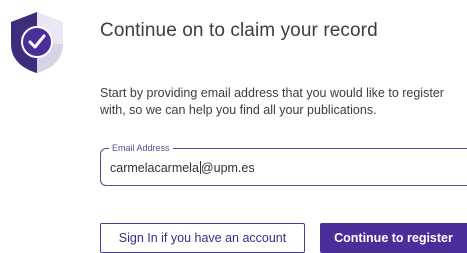 The height and width of the screenshot is (253, 467). Describe the element at coordinates (141, 148) in the screenshot. I see `email-field-label: Email Address` at that location.